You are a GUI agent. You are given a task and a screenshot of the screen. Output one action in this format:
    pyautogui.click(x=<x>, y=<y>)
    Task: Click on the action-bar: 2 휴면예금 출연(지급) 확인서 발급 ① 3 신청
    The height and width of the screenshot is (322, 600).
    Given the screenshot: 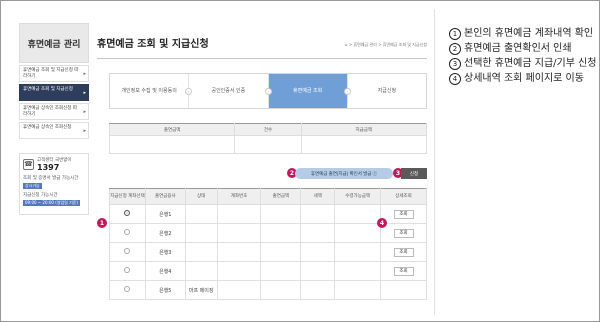 What is the action you would take?
    pyautogui.click(x=268, y=174)
    